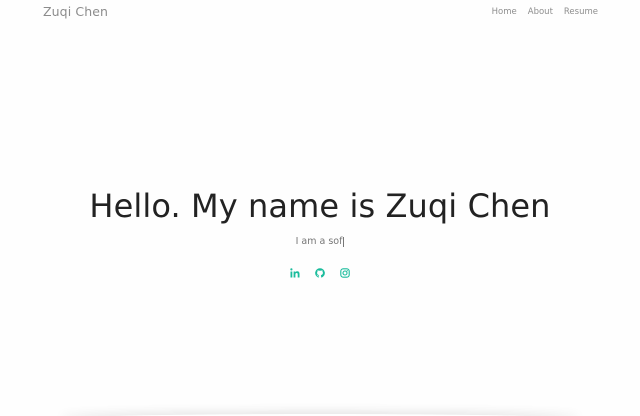  I want to click on github-link, so click(320, 273).